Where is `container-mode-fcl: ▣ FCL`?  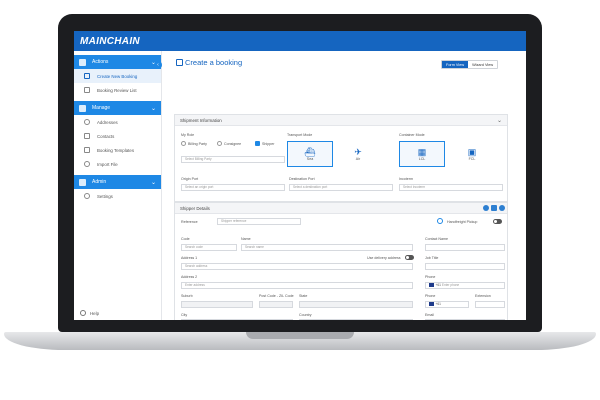
container-mode-fcl: ▣ FCL is located at coordinates (472, 154).